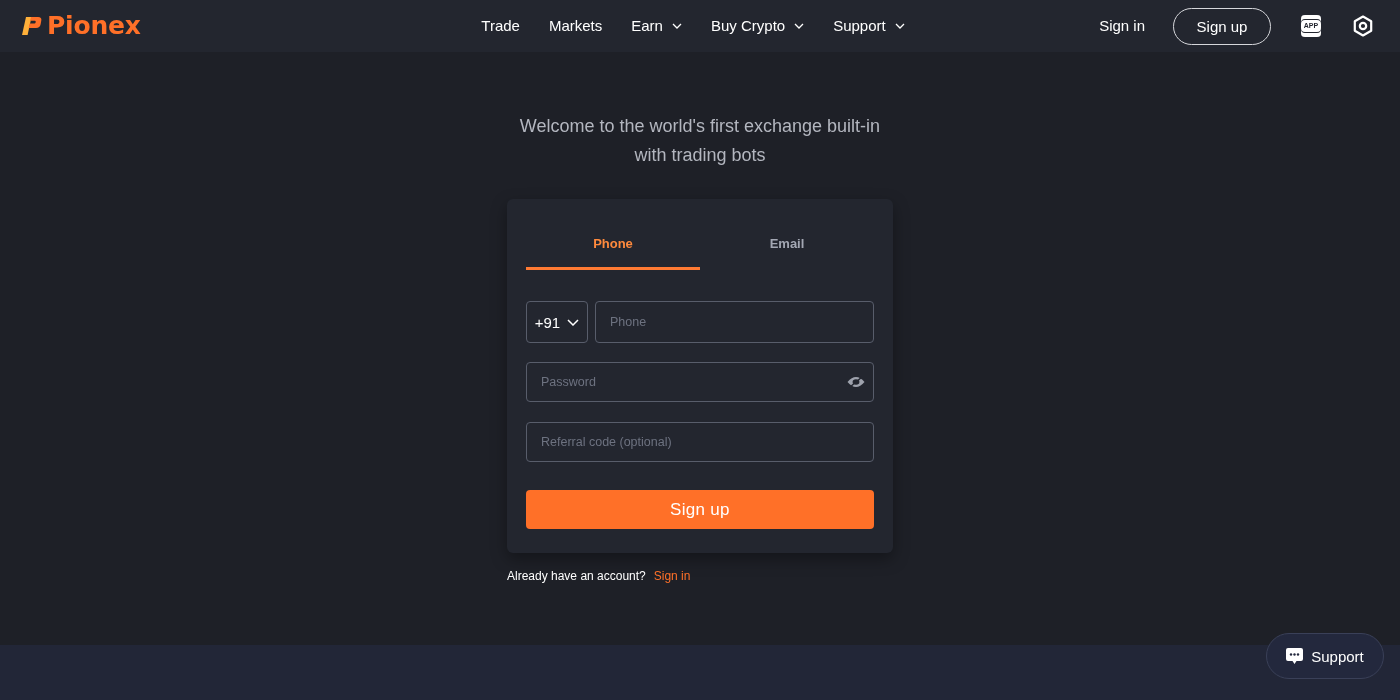  Describe the element at coordinates (734, 322) in the screenshot. I see `phone-input: Phone` at that location.